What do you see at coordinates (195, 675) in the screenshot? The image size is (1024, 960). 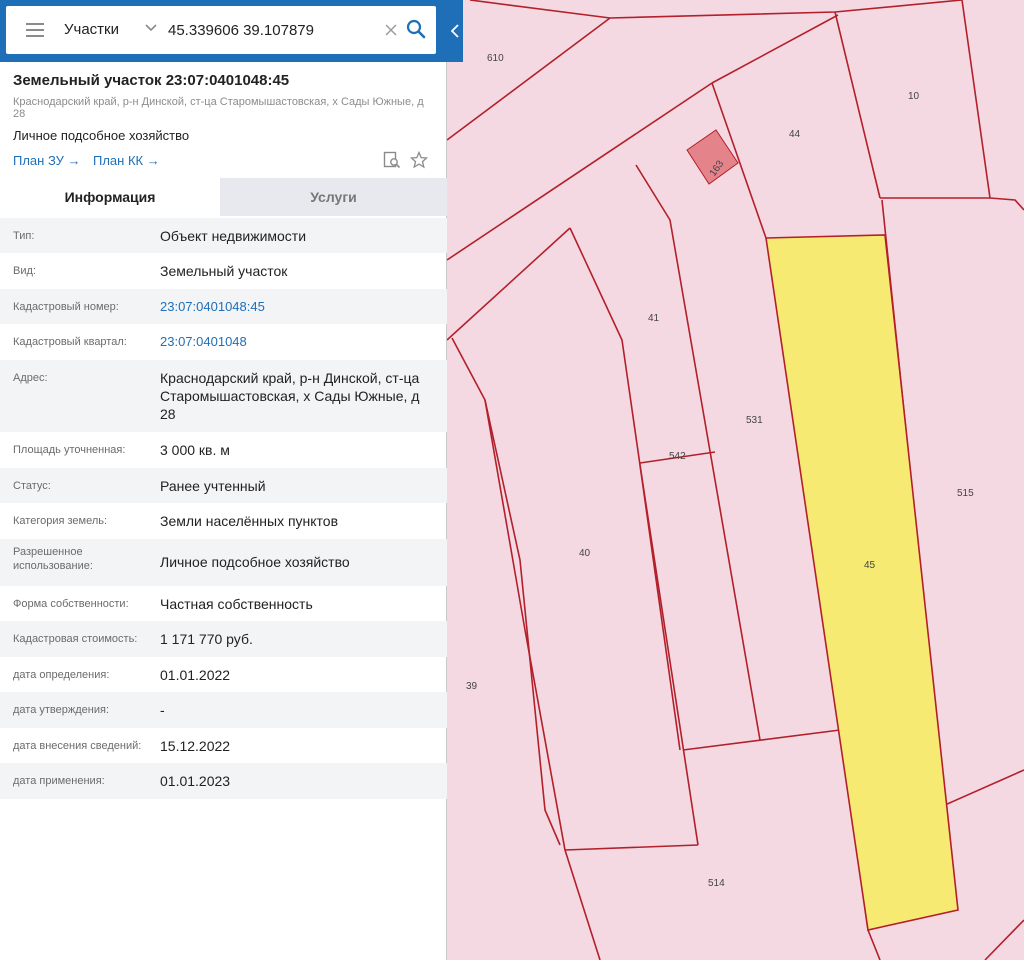 I see `row-value: 01.01.2022` at bounding box center [195, 675].